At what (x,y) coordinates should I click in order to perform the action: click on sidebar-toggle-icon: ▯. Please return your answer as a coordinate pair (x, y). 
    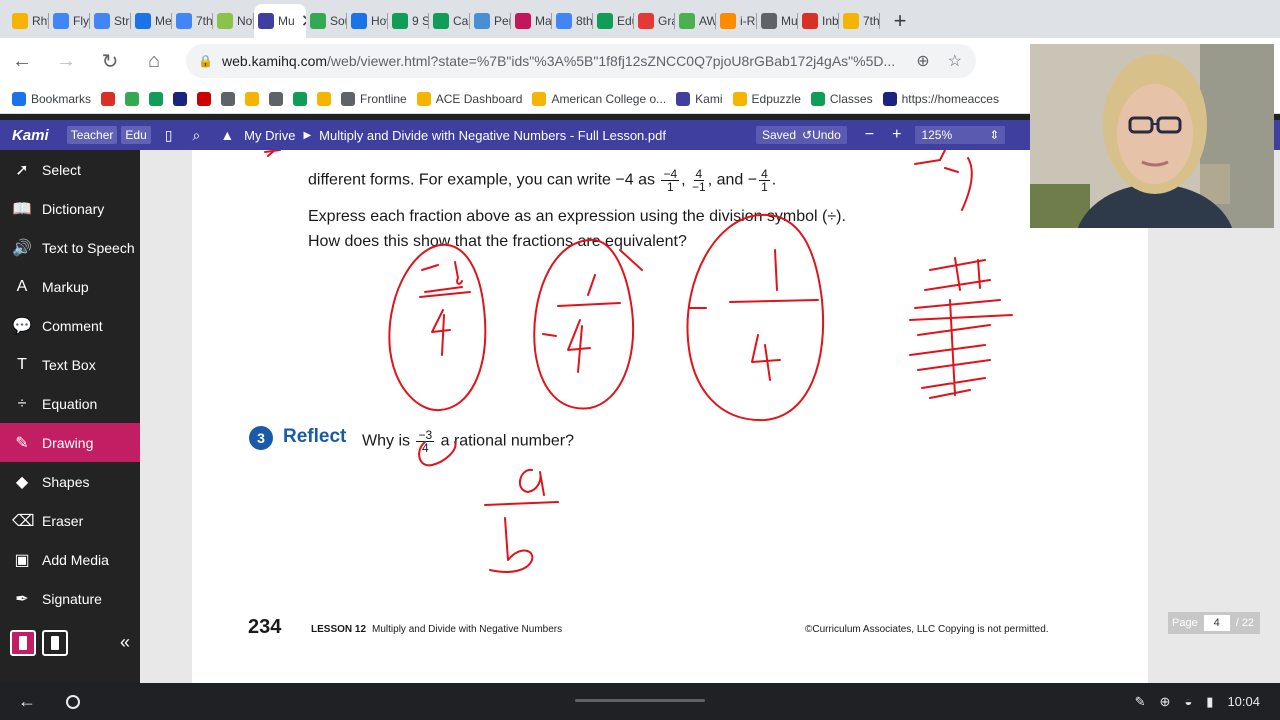
    Looking at the image, I should click on (169, 135).